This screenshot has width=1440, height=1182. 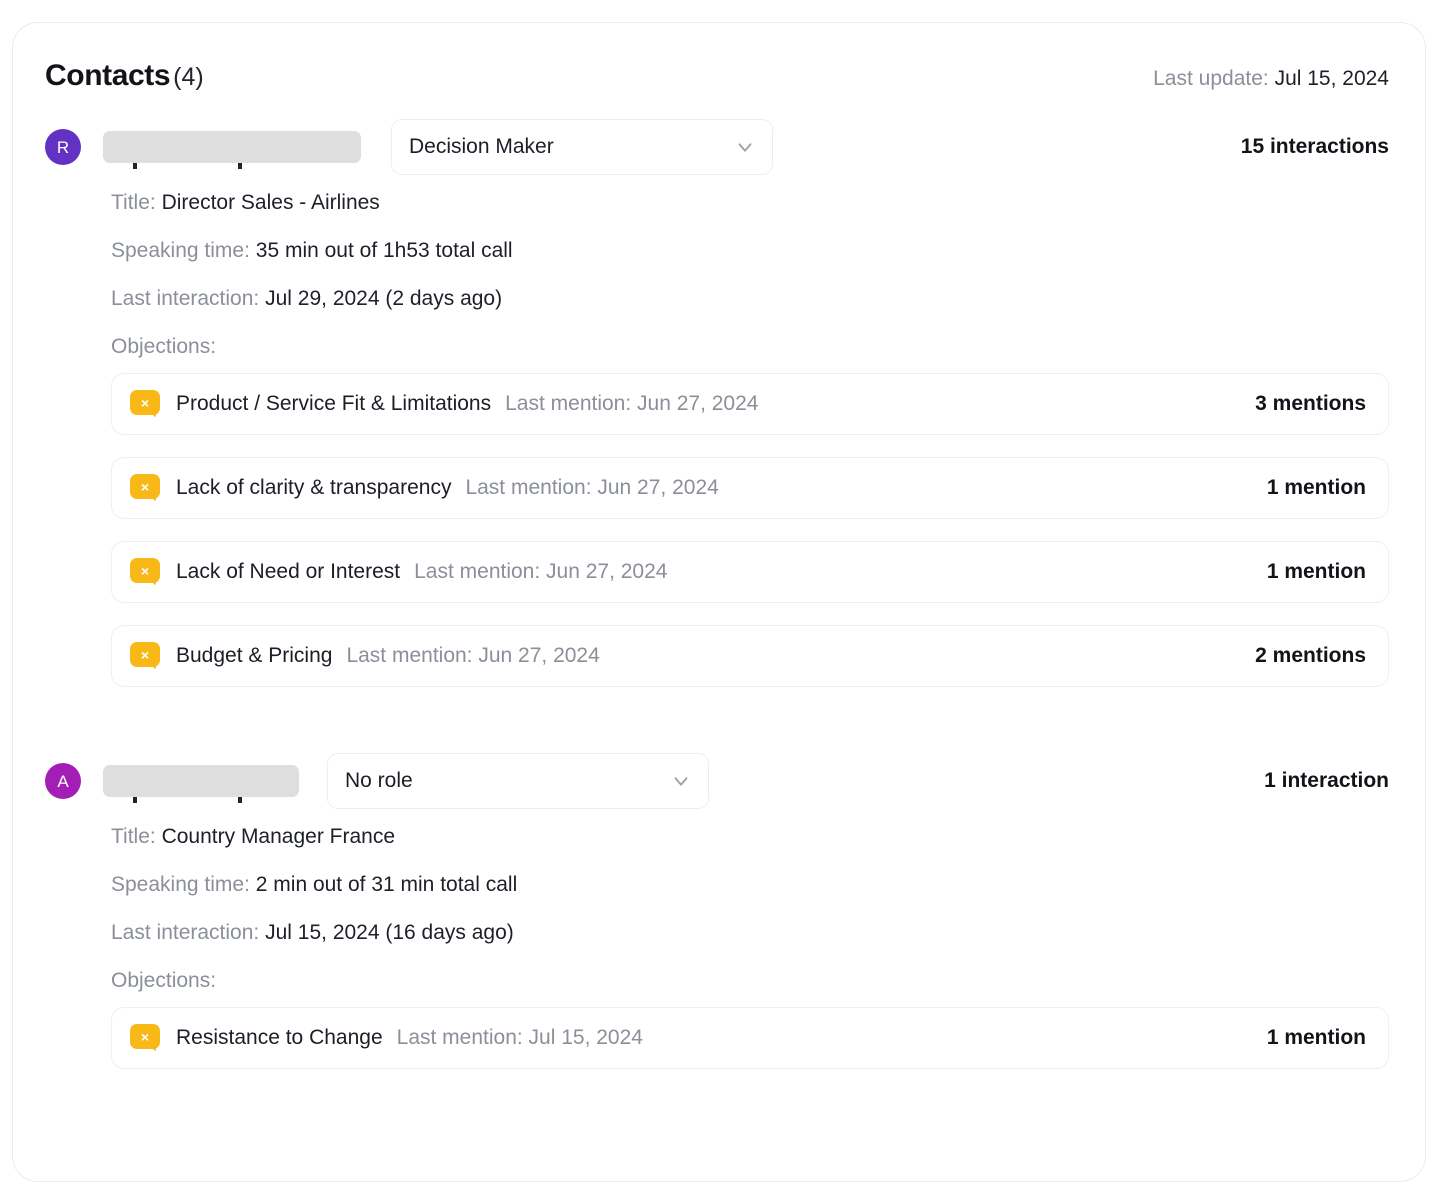 What do you see at coordinates (386, 884) in the screenshot?
I see `detail-speaking-value: 2 min out of 31 min total call` at bounding box center [386, 884].